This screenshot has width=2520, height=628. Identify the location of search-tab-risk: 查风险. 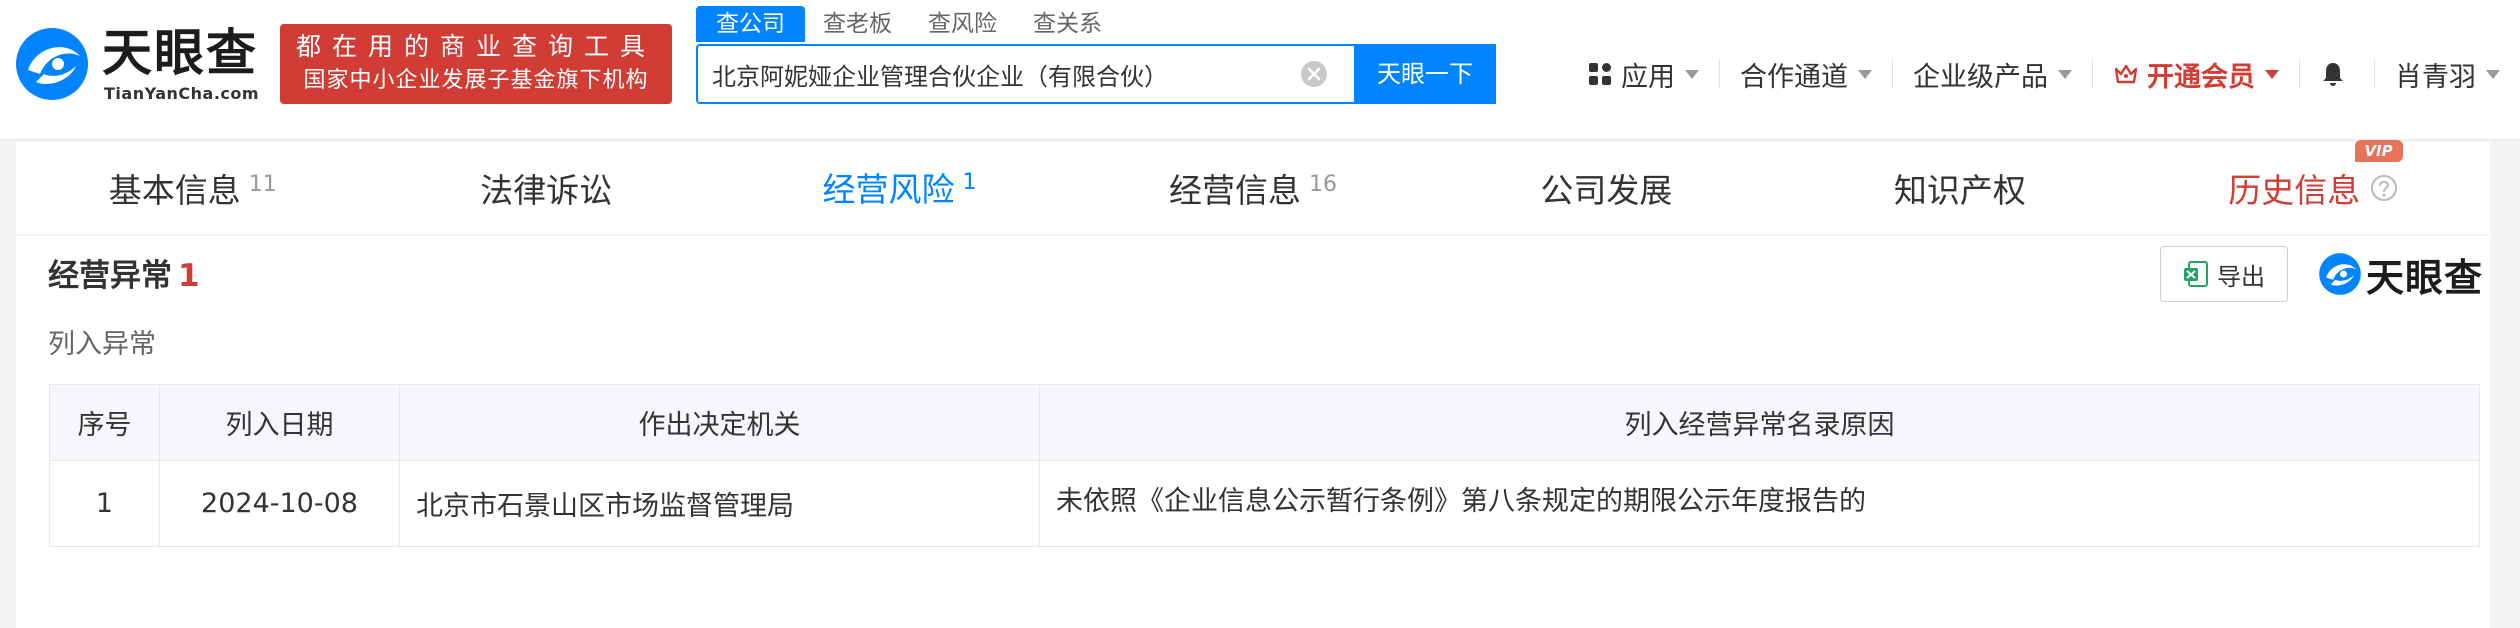
(962, 24).